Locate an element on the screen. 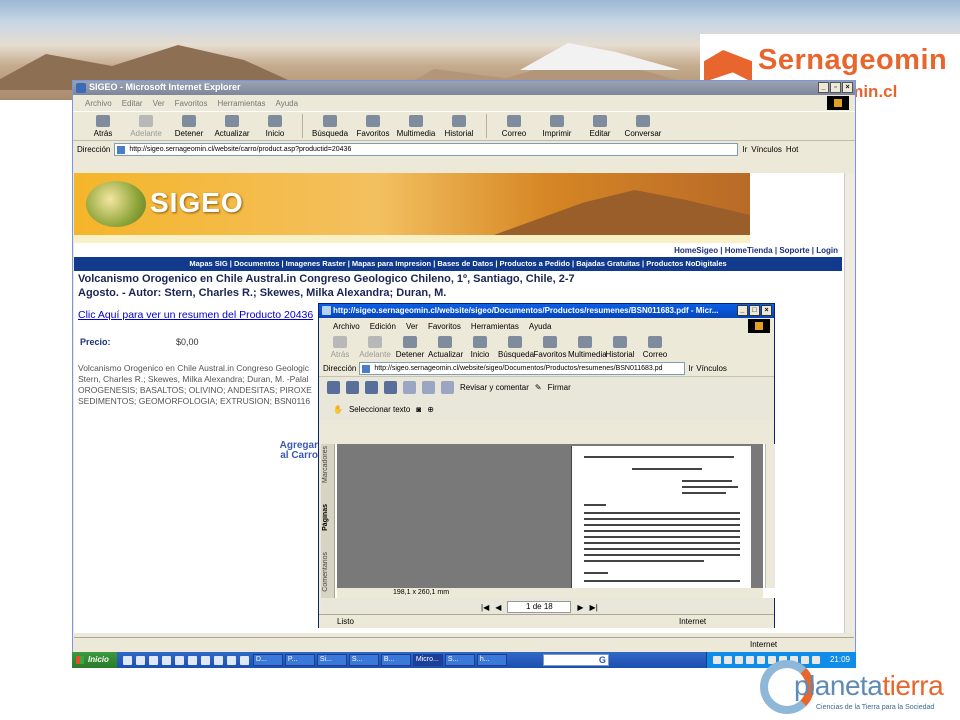  restore-button: ▫ is located at coordinates (835, 87).